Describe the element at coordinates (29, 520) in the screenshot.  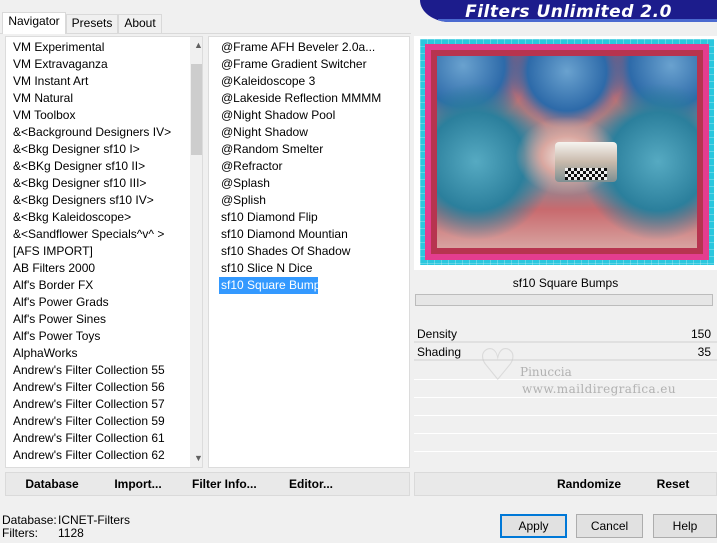
I see `status-database-label: Database:` at that location.